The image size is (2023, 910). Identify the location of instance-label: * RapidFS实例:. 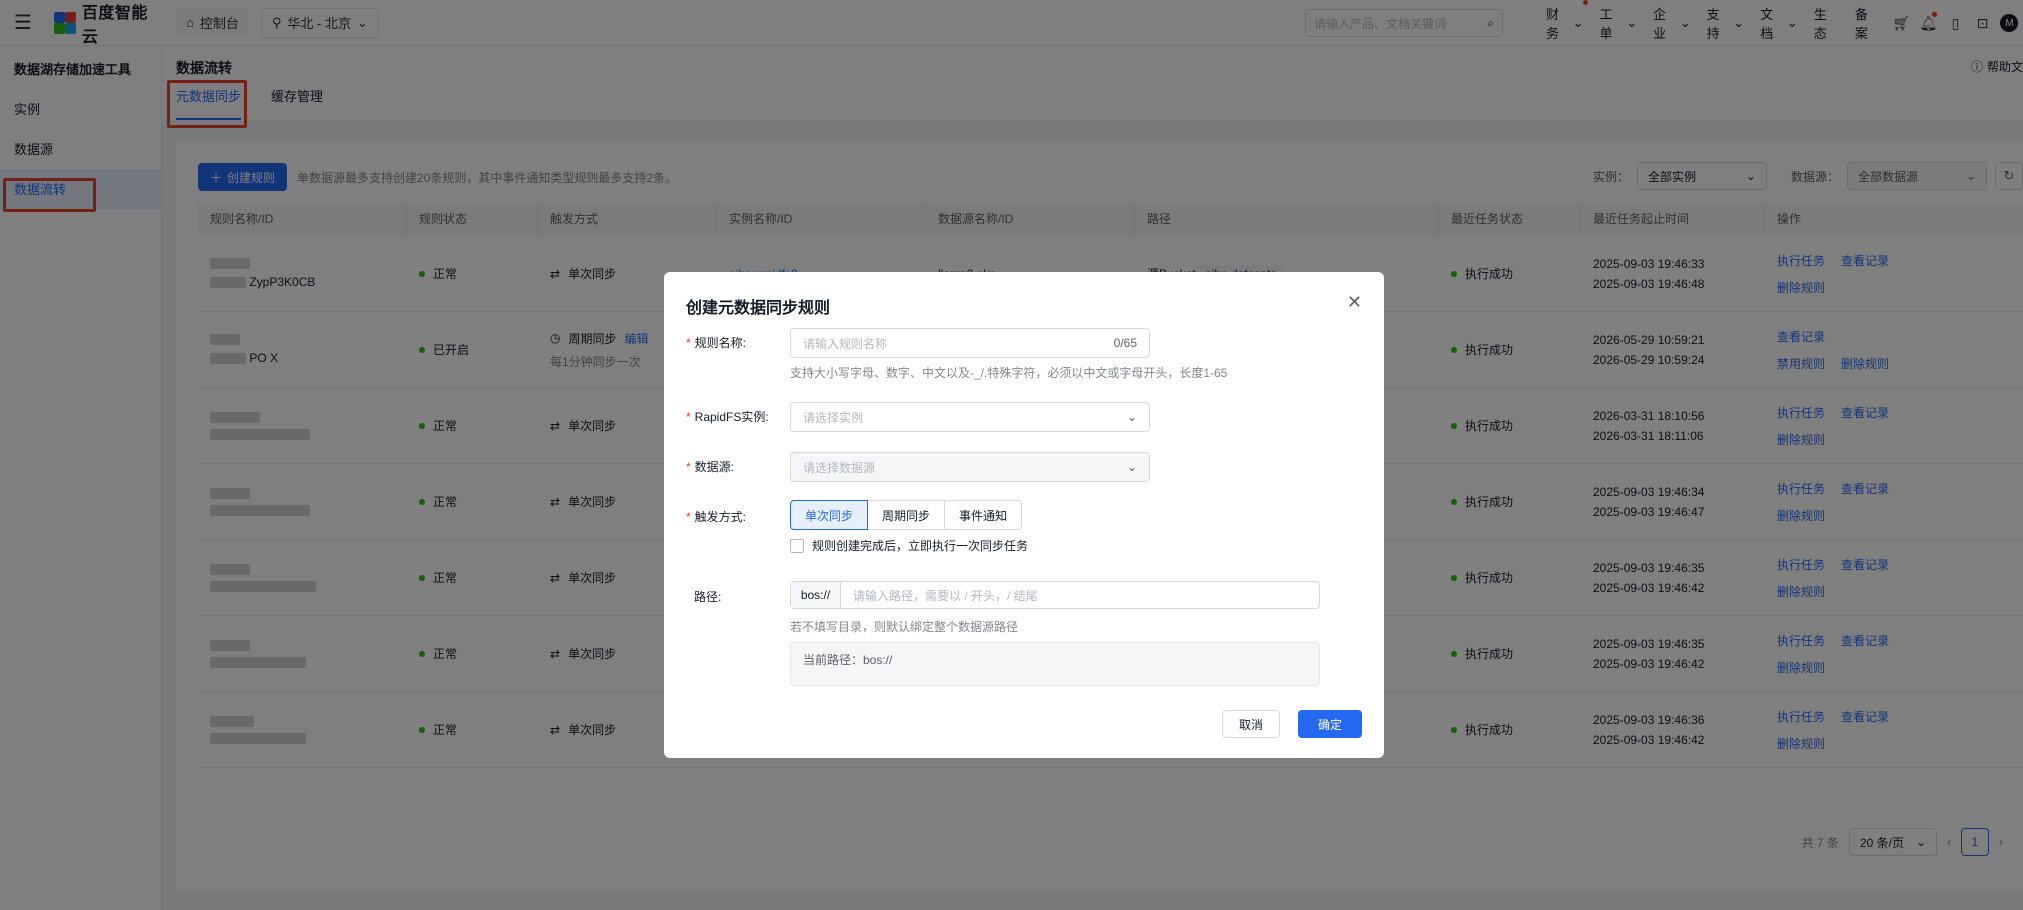
(727, 417).